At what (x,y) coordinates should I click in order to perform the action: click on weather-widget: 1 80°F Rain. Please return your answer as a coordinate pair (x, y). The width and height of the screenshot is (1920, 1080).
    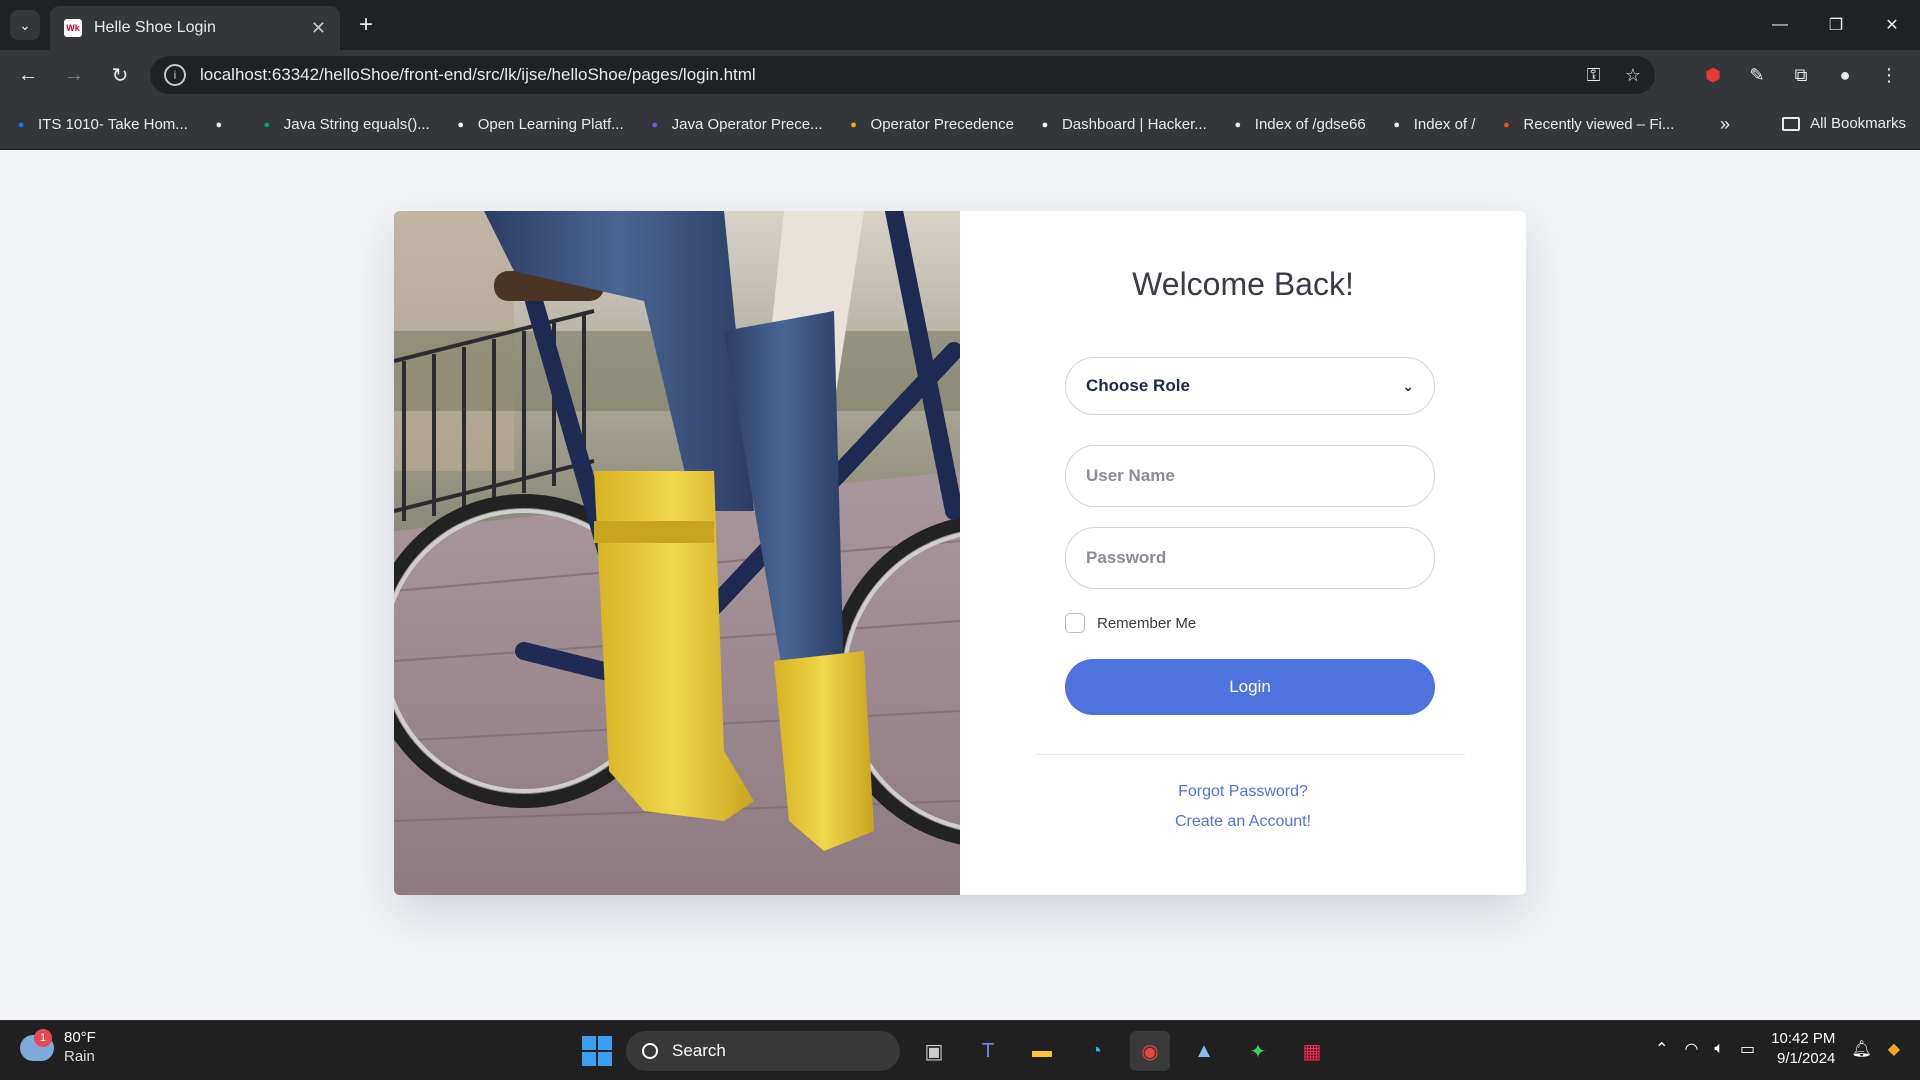
    Looking at the image, I should click on (58, 1048).